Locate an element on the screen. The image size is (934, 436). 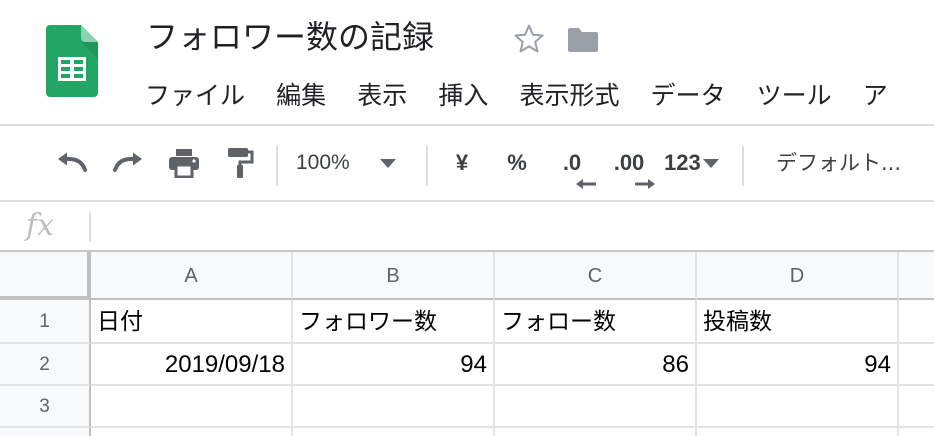
cell-a2: 2019/09/18 is located at coordinates (192, 365).